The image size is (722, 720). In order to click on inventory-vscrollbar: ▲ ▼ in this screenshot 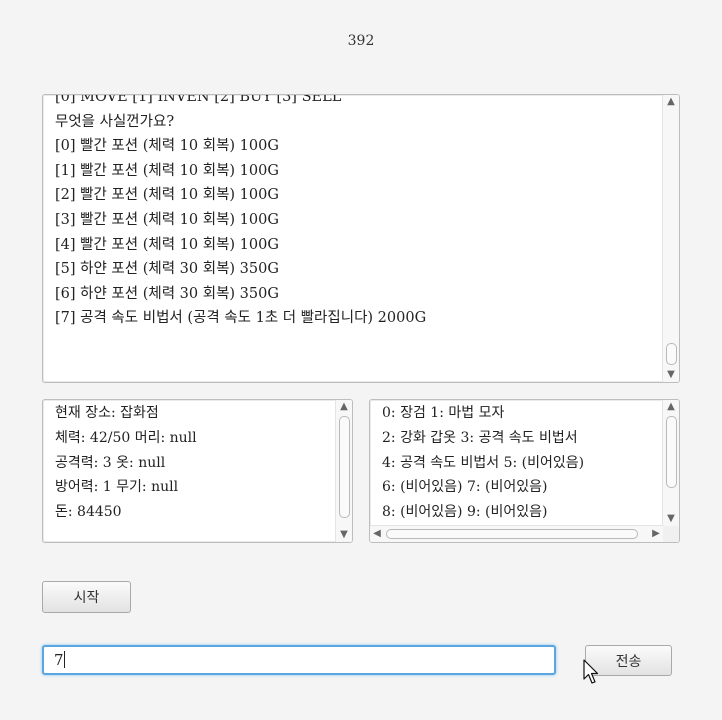, I will do `click(670, 463)`.